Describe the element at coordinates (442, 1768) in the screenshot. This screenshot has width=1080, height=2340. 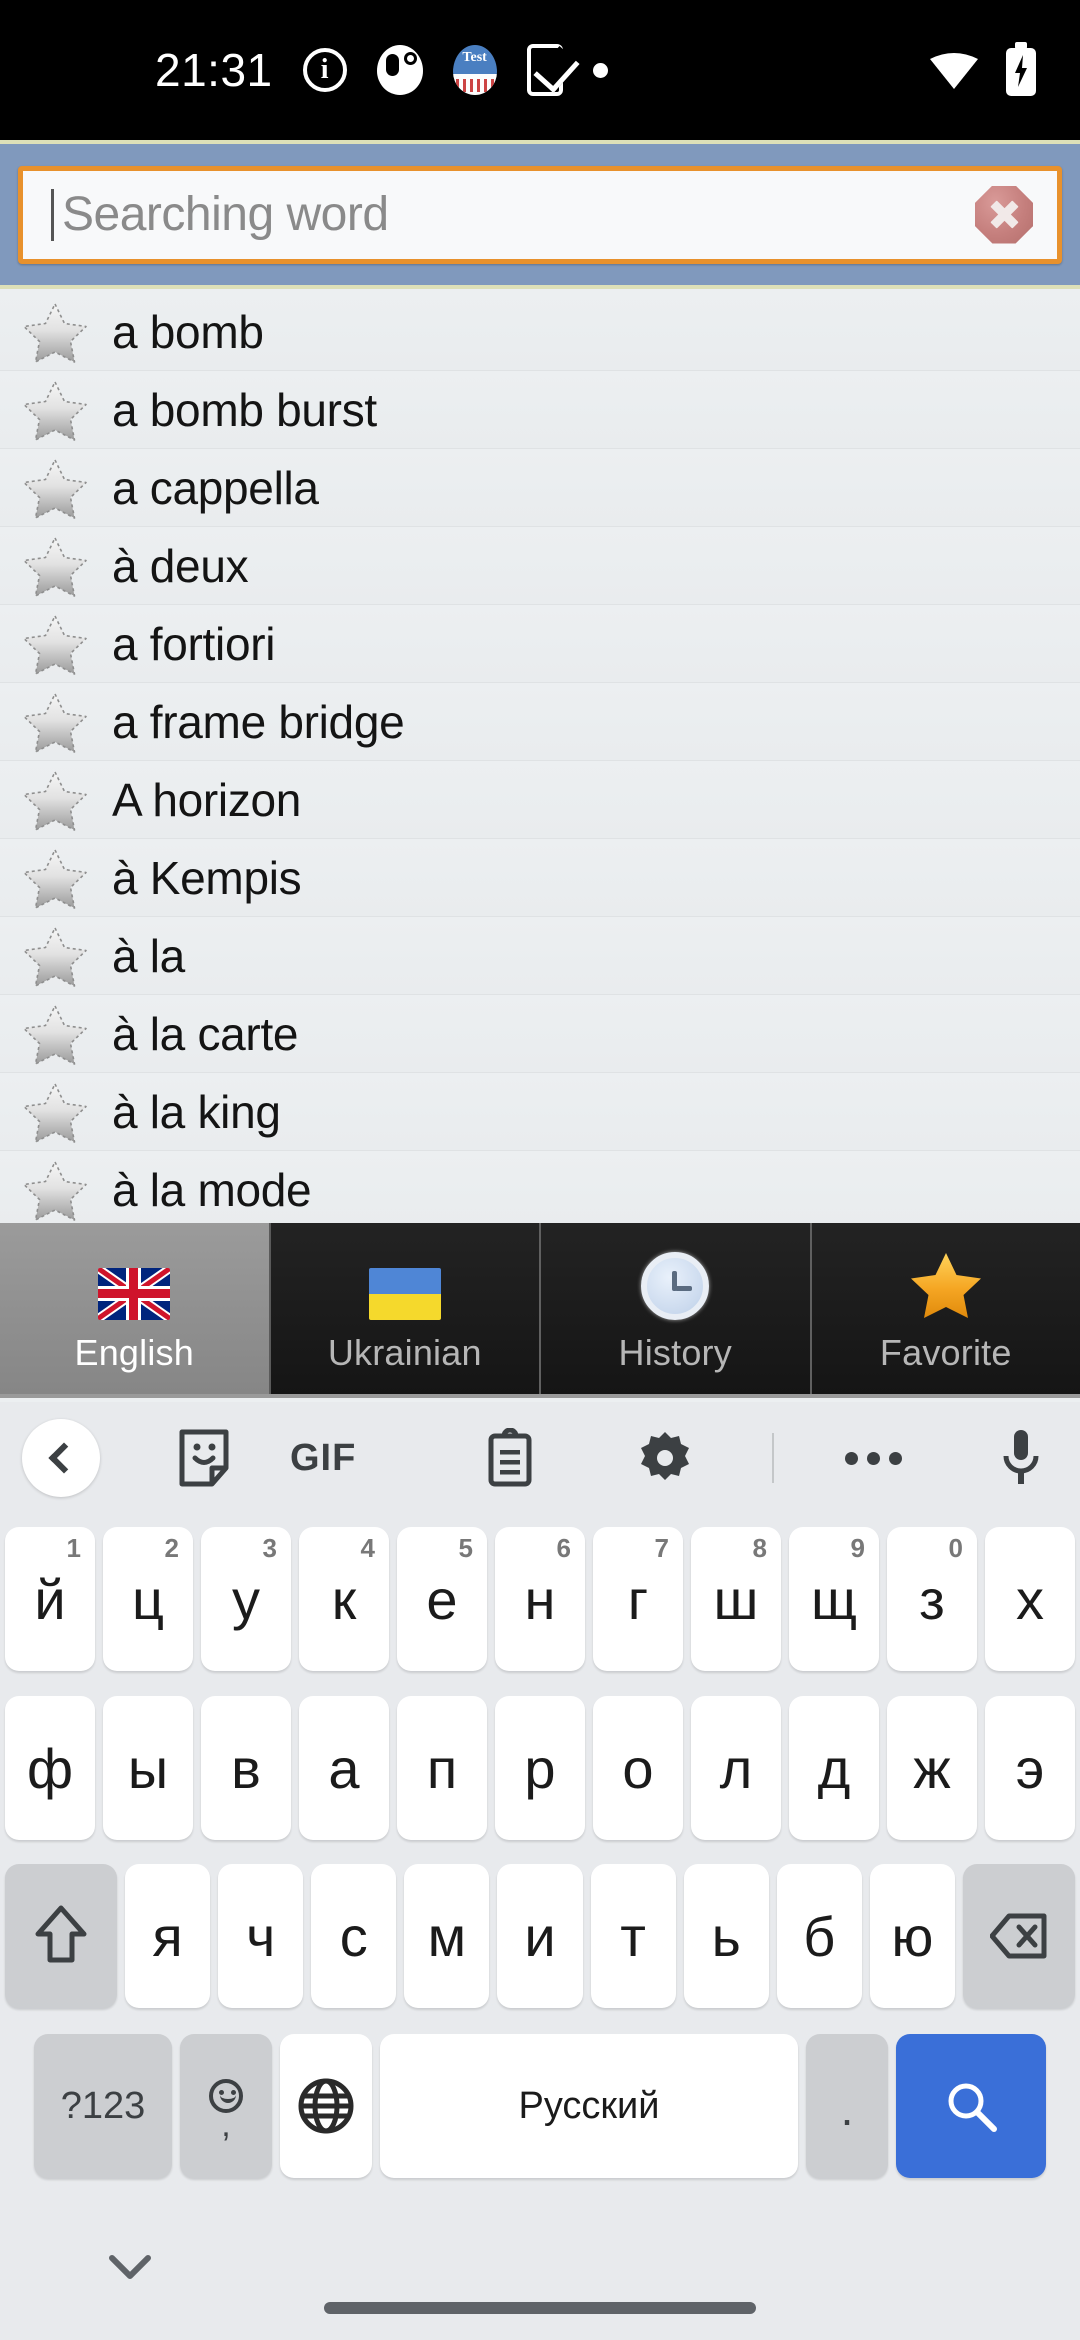
I see `key-п: п` at that location.